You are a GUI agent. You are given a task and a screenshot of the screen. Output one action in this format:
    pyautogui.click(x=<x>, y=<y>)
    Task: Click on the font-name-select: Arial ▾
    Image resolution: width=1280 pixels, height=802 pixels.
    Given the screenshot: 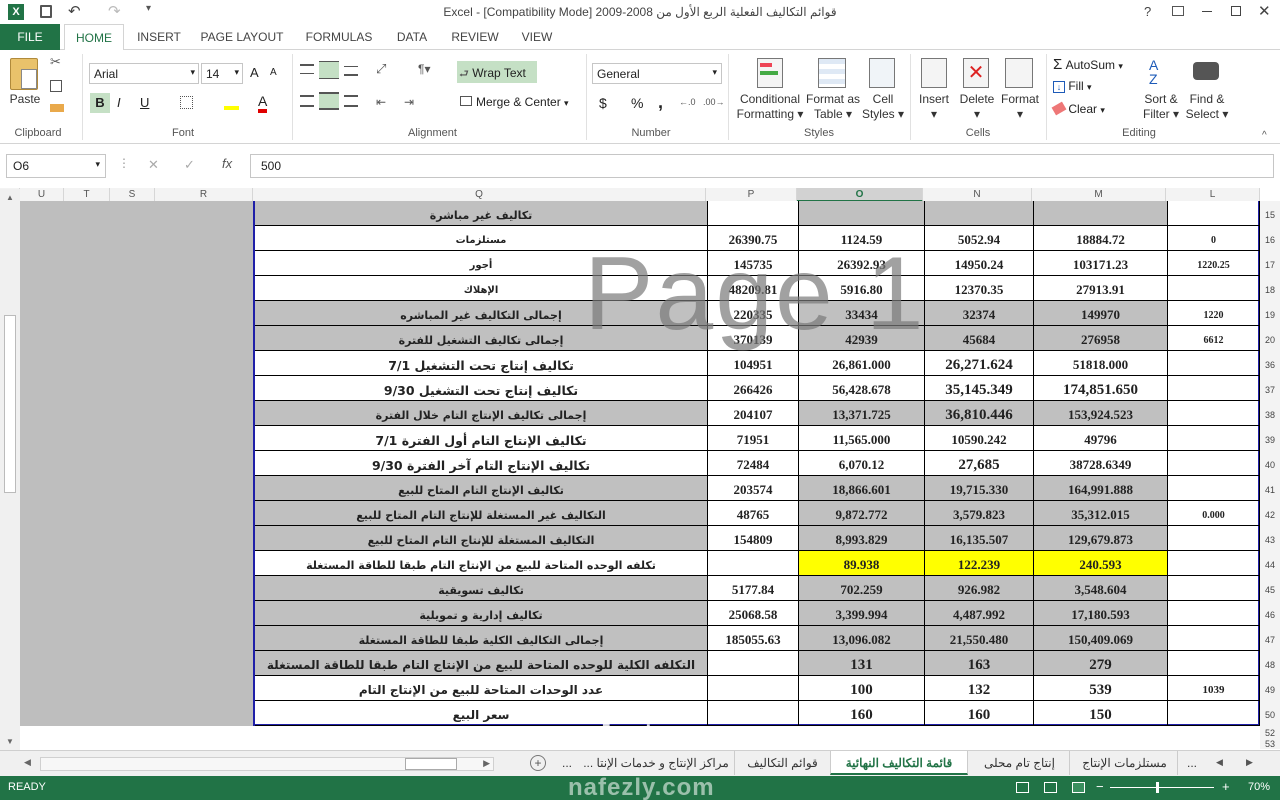 What is the action you would take?
    pyautogui.click(x=144, y=73)
    